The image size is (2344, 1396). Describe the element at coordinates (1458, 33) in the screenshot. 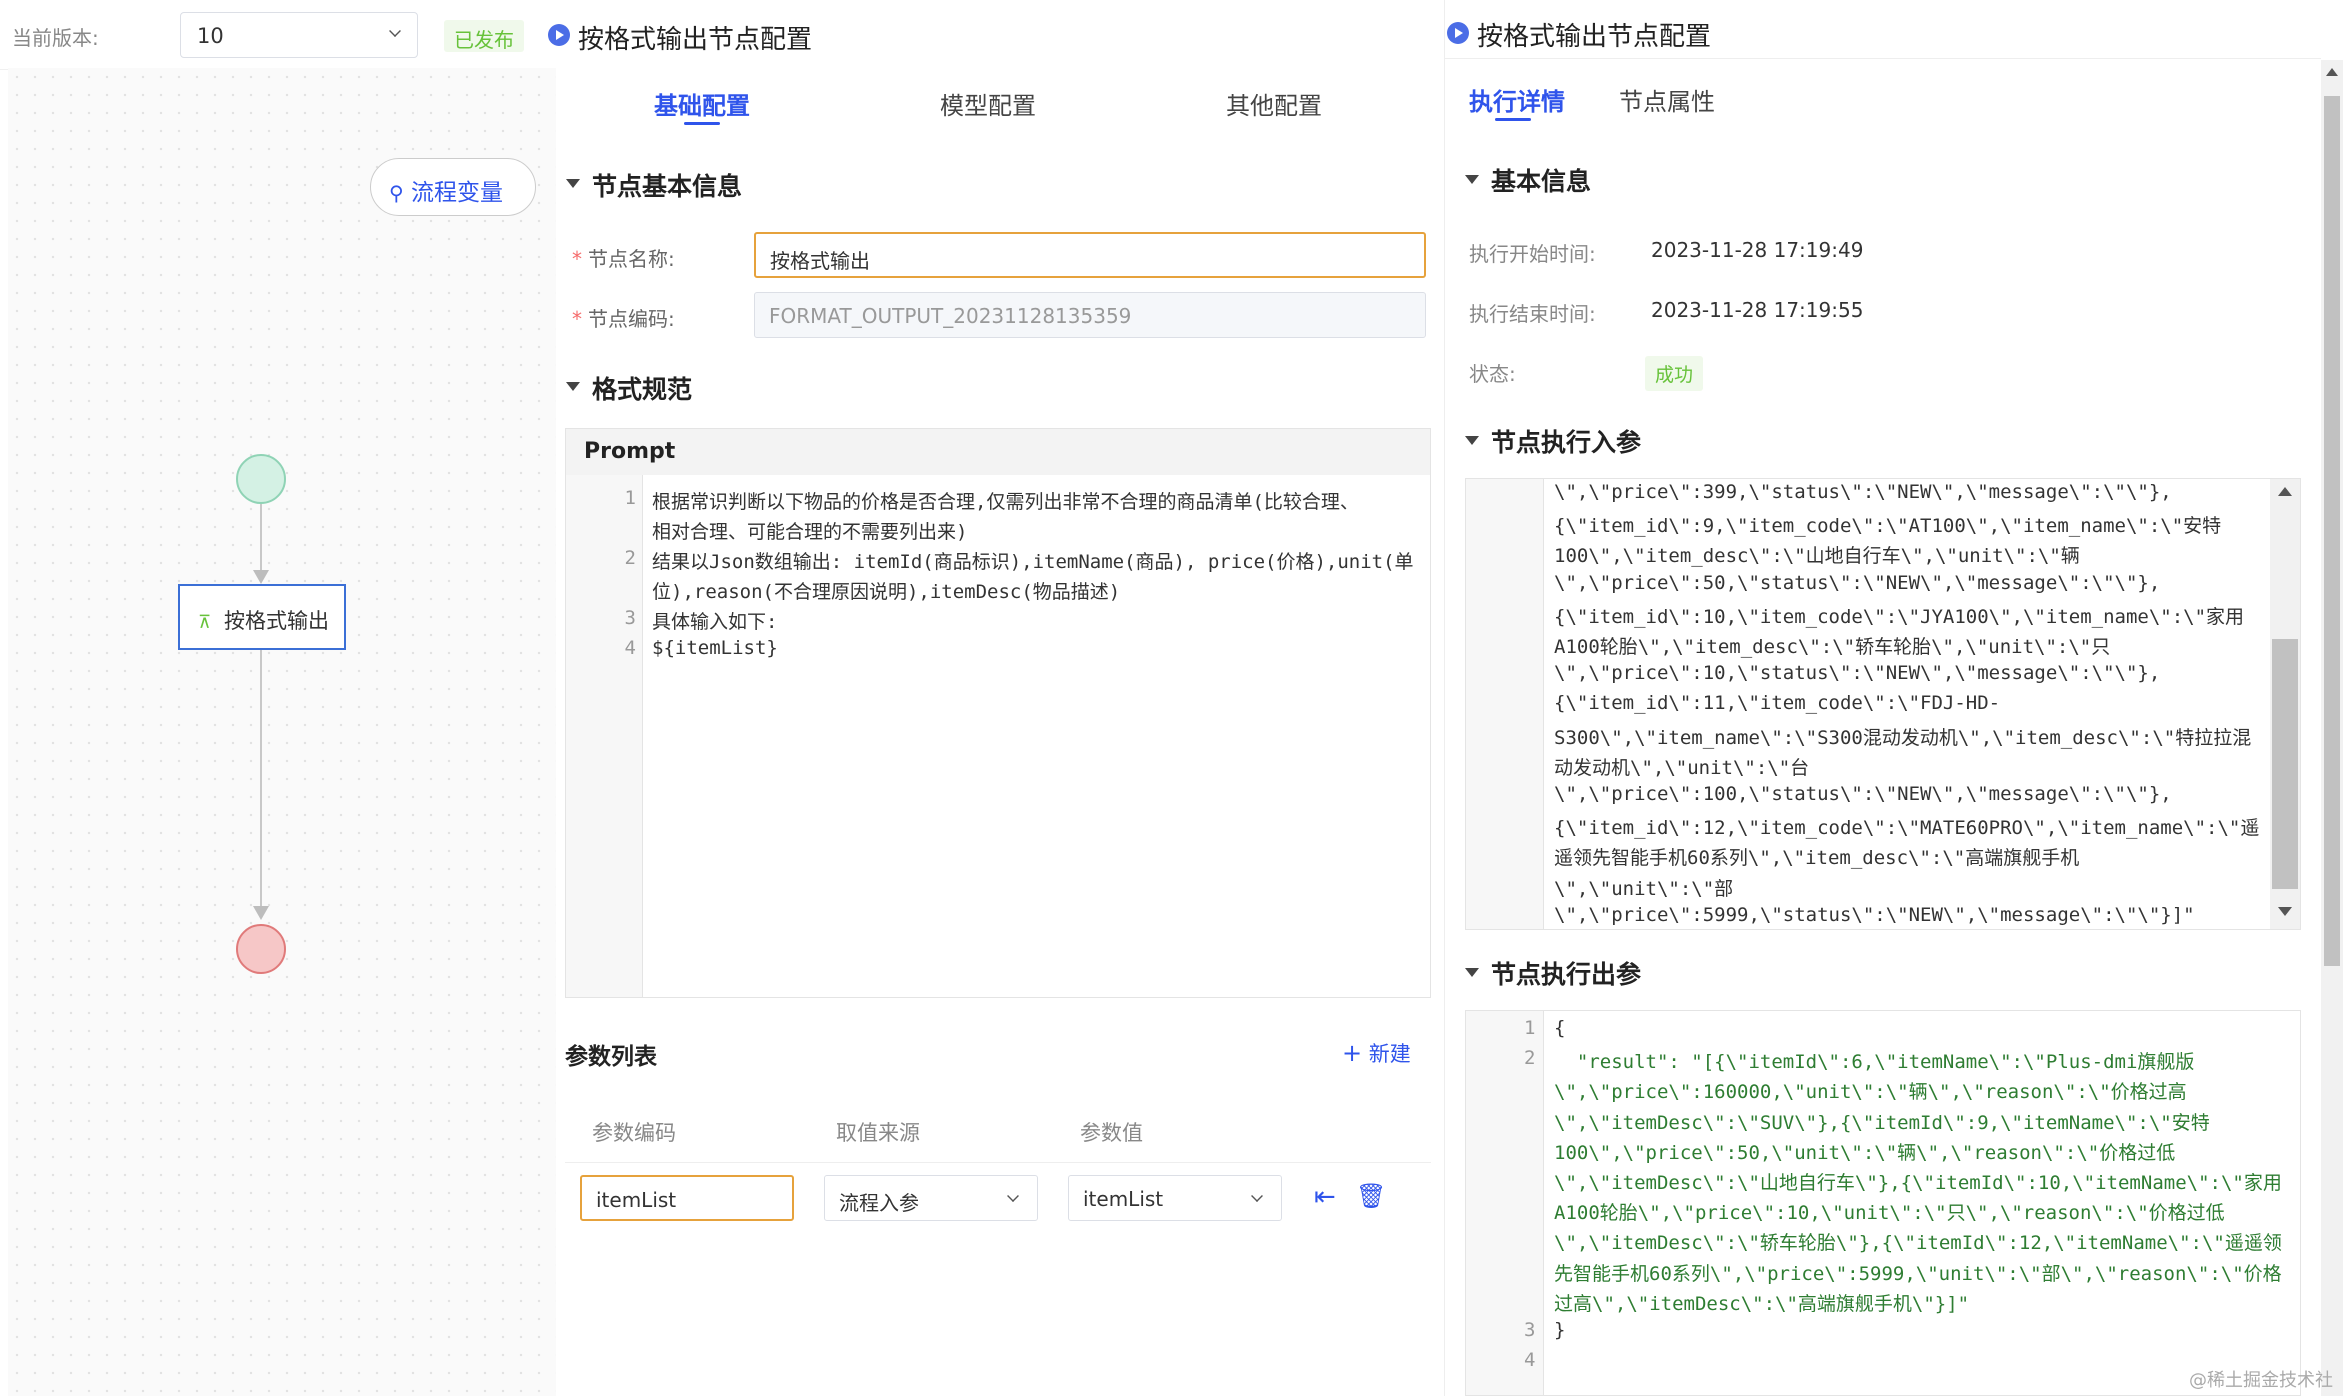

I see `play-circle-icon` at that location.